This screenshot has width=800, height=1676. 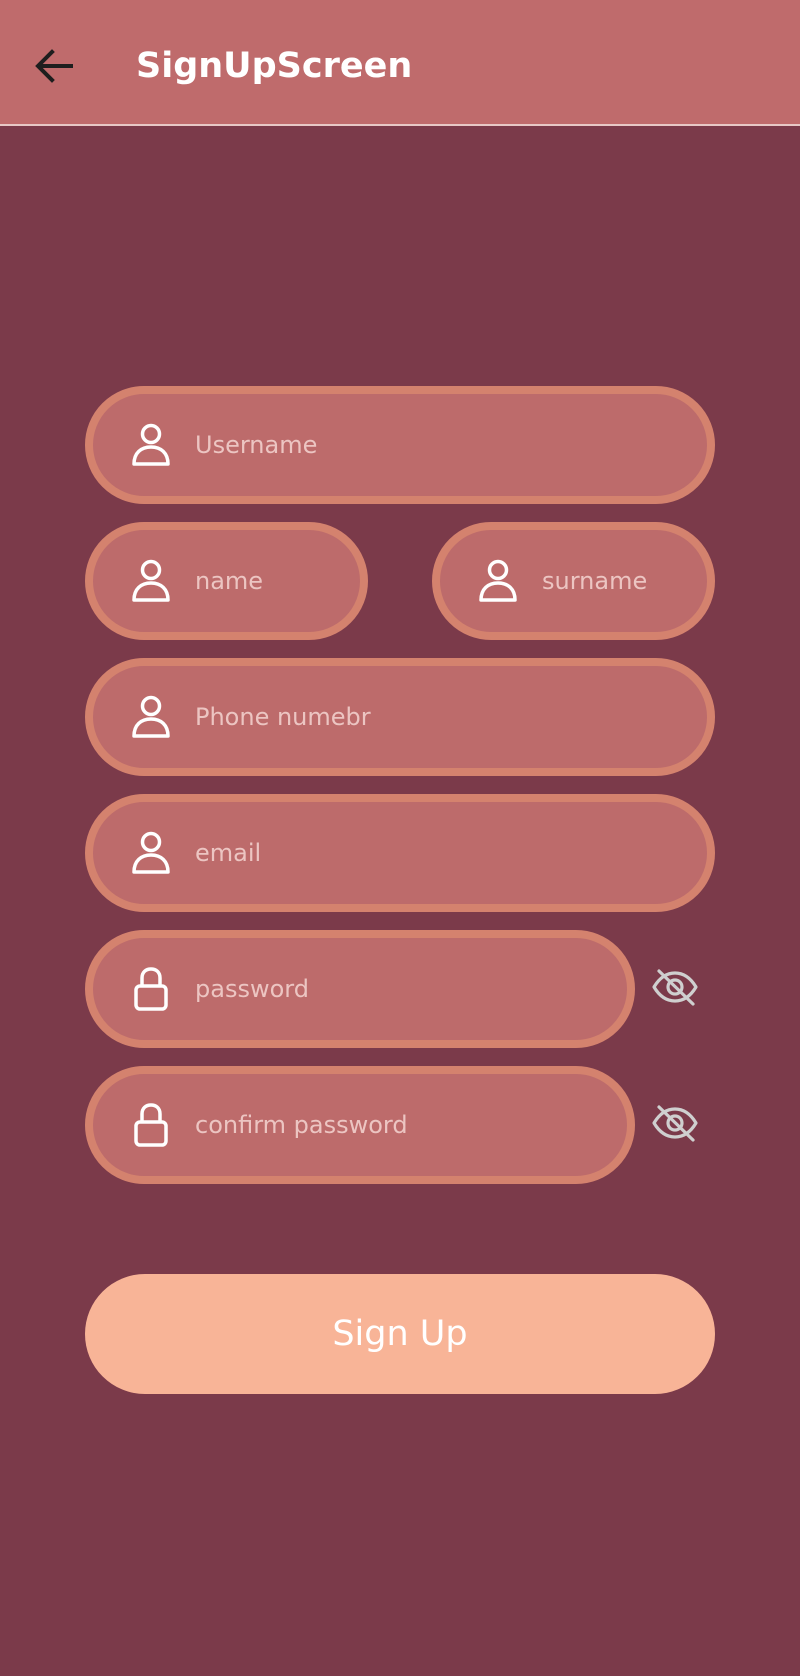 What do you see at coordinates (283, 717) in the screenshot?
I see `phone-input: Phone numebr` at bounding box center [283, 717].